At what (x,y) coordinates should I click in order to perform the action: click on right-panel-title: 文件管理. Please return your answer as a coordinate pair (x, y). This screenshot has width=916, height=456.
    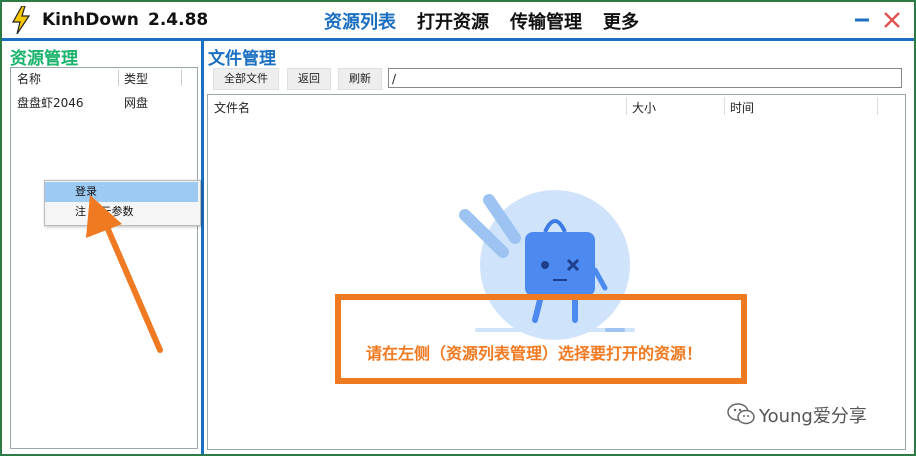
    Looking at the image, I should click on (242, 59).